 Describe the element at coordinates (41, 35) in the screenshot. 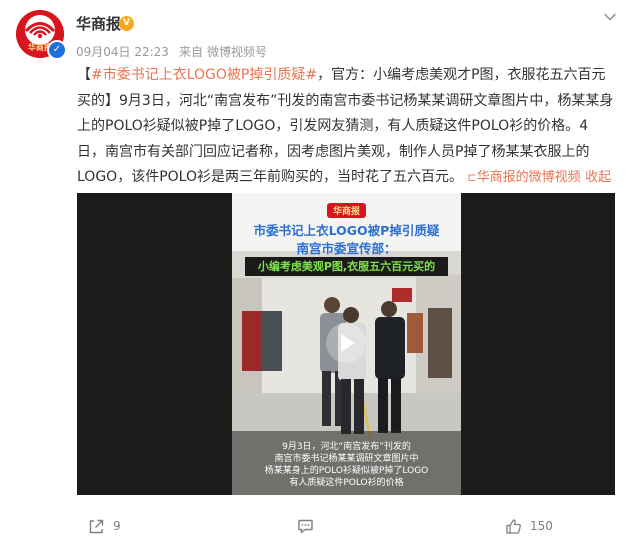

I see `avatar: 华商报 ✓` at that location.